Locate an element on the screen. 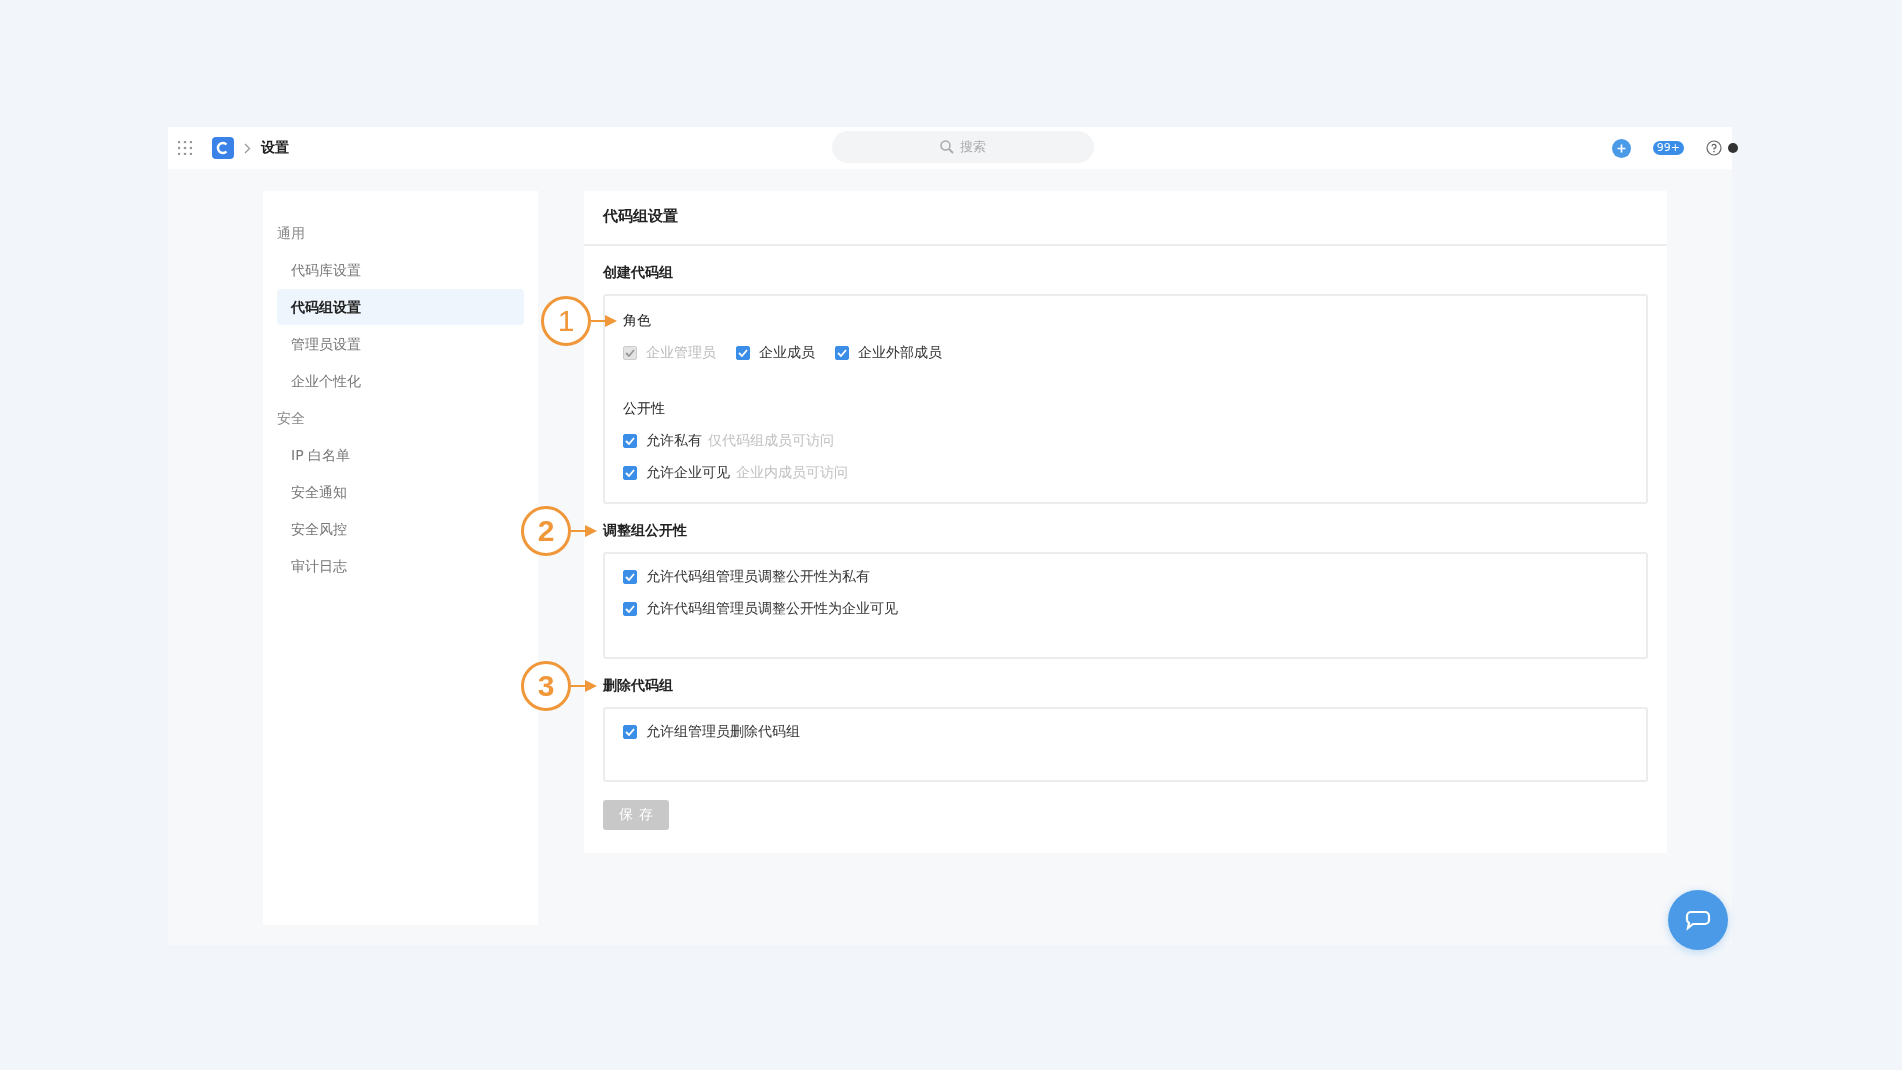  chat-bubble-icon is located at coordinates (1698, 920).